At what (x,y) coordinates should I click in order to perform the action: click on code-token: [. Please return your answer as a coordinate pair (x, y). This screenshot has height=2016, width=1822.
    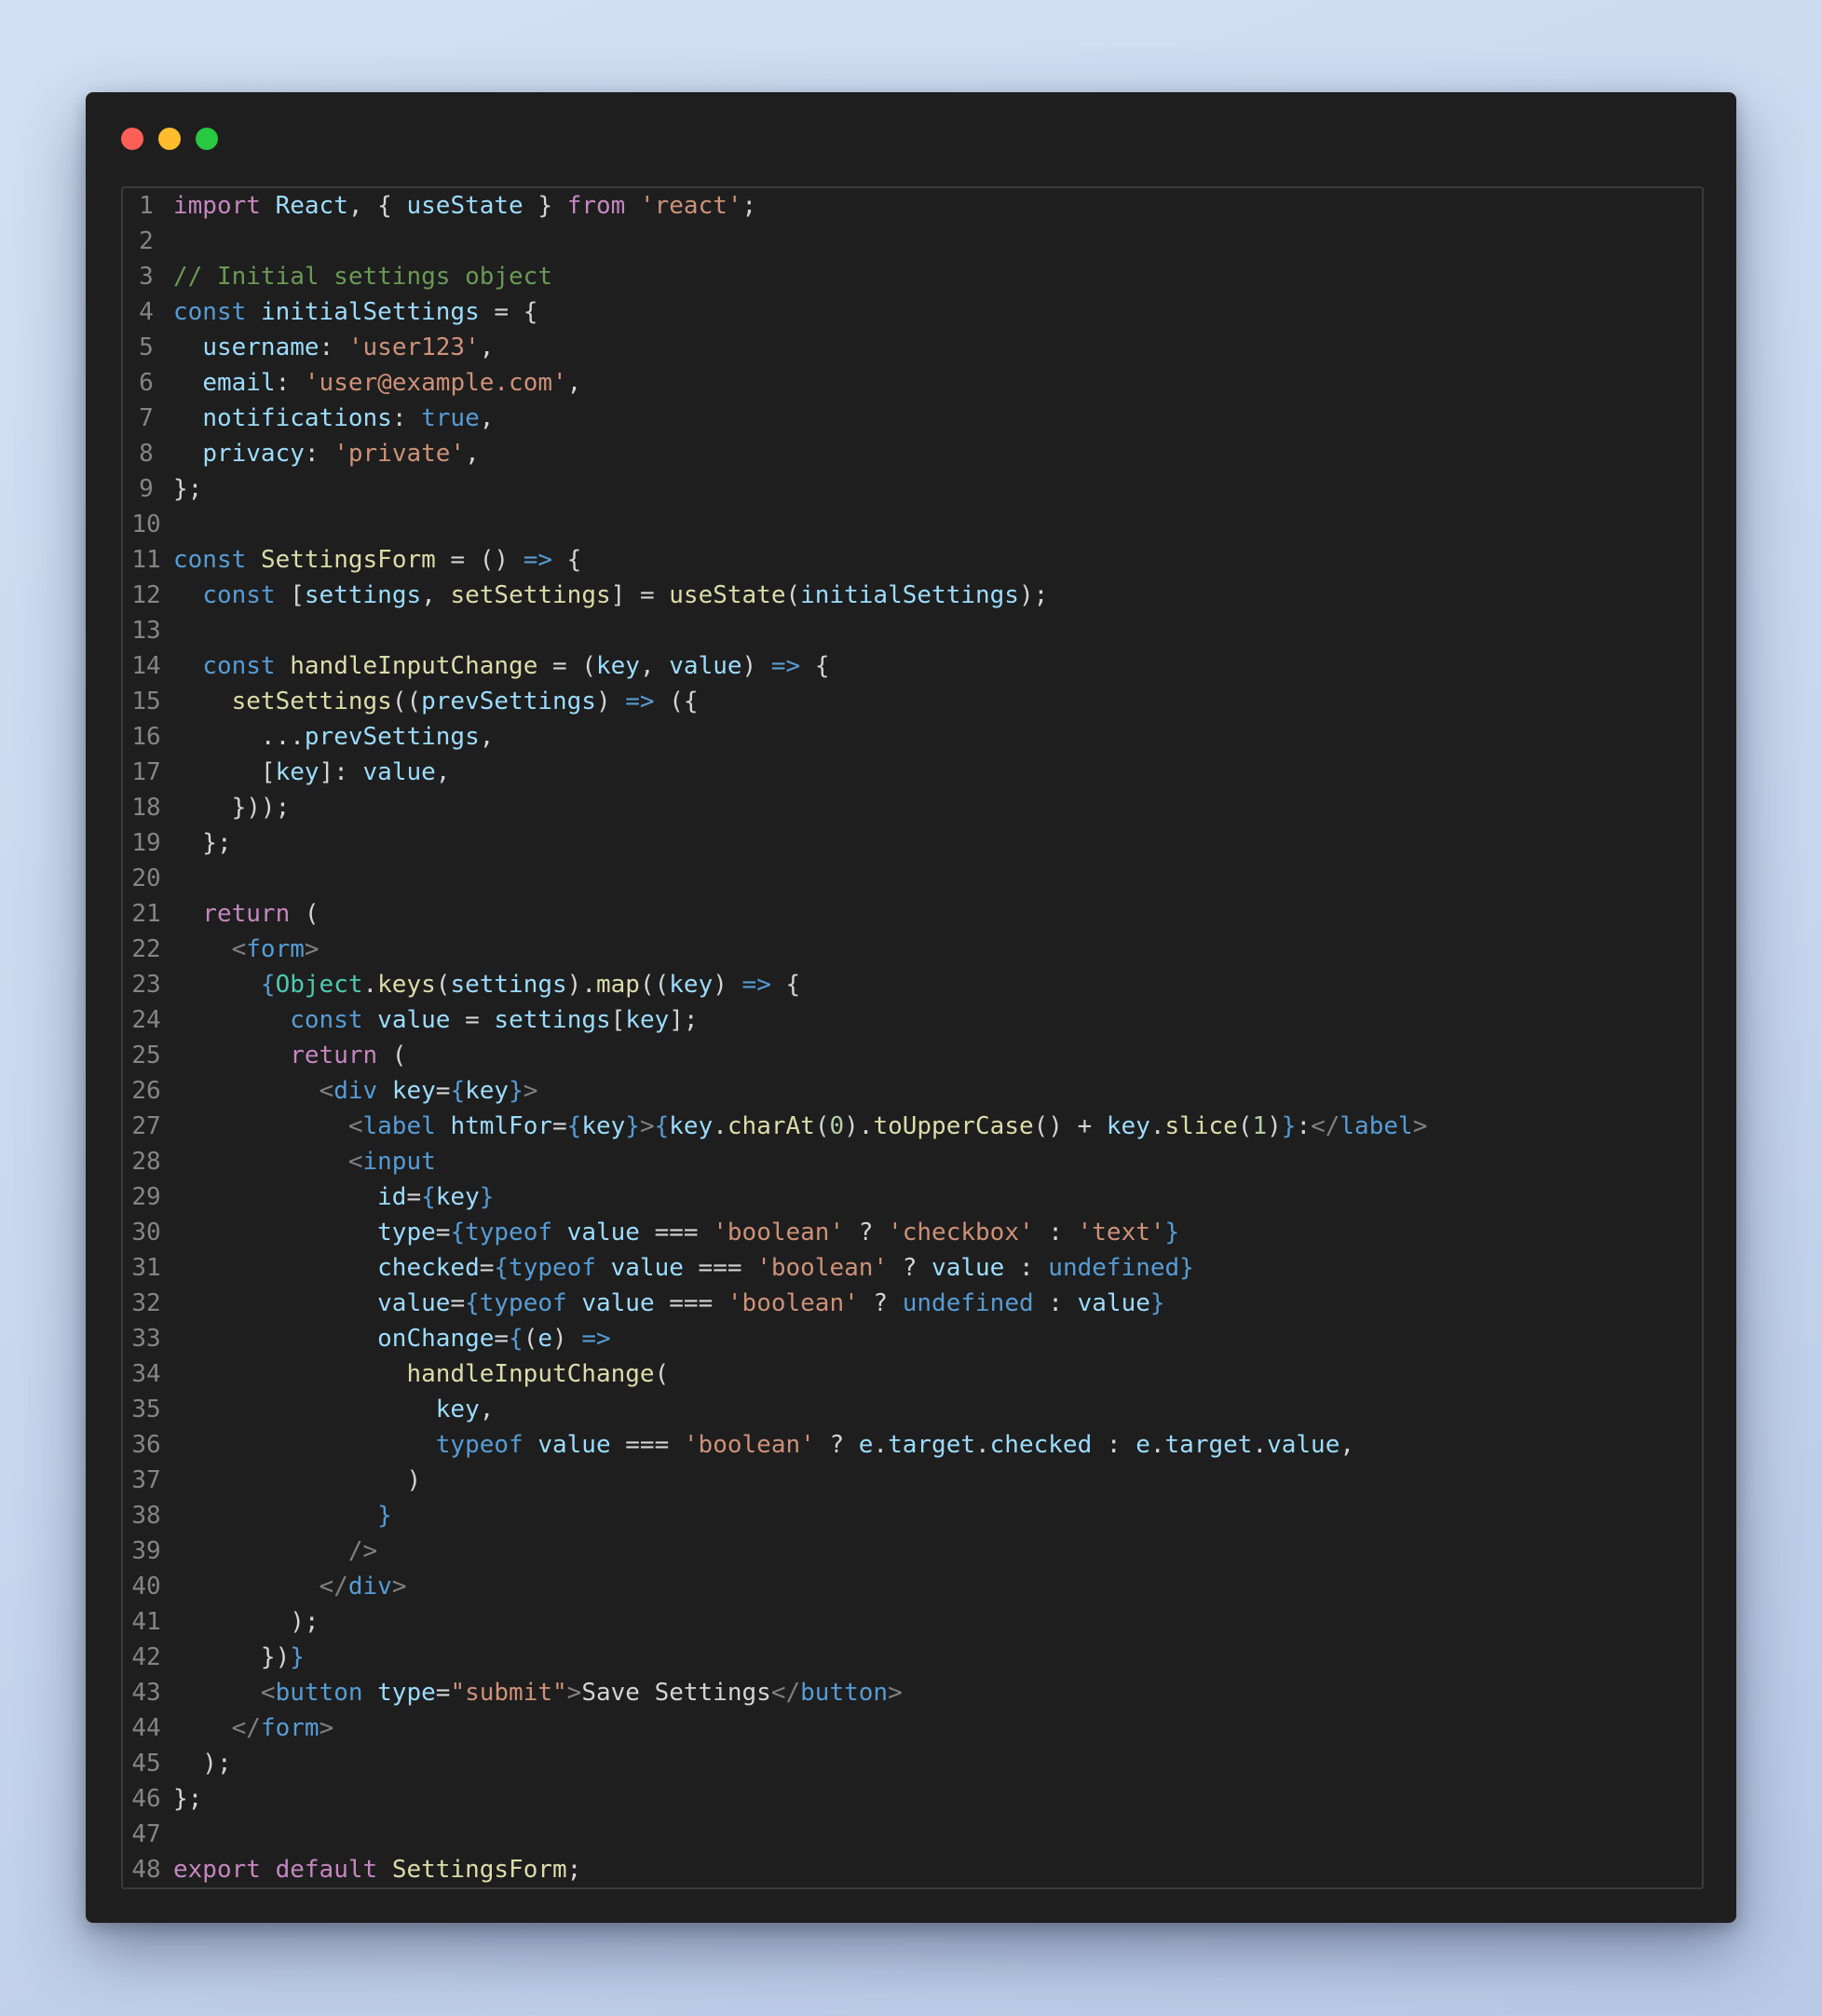
    Looking at the image, I should click on (618, 1020).